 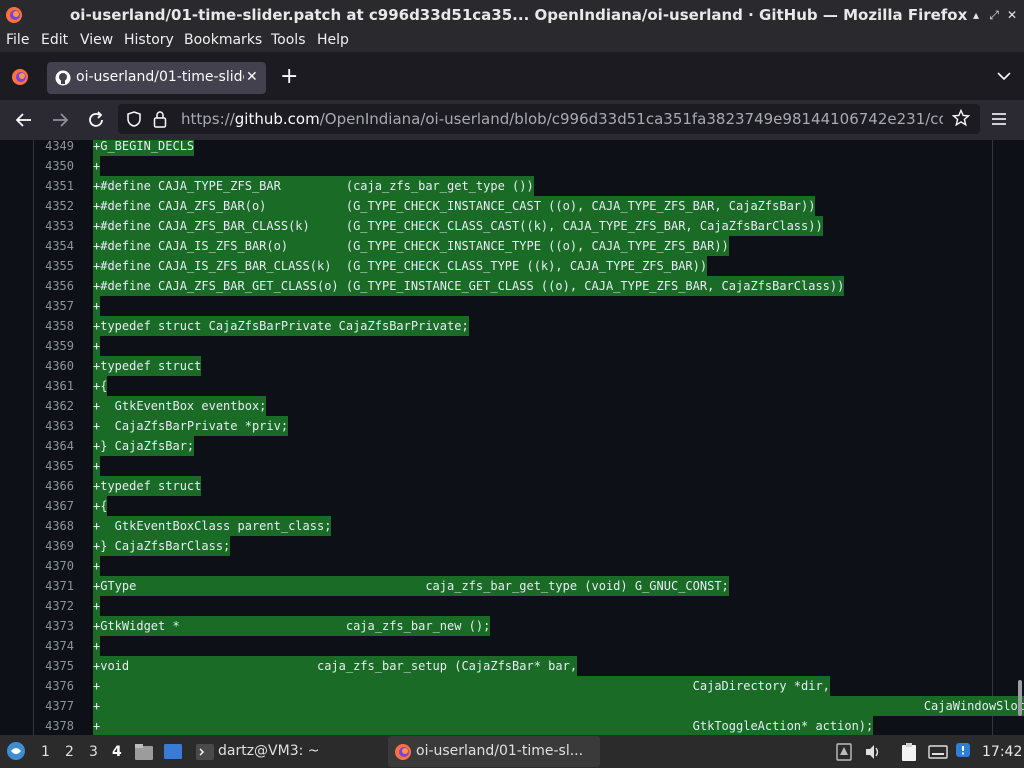 I want to click on code-line: 4357 +, so click(x=513, y=306).